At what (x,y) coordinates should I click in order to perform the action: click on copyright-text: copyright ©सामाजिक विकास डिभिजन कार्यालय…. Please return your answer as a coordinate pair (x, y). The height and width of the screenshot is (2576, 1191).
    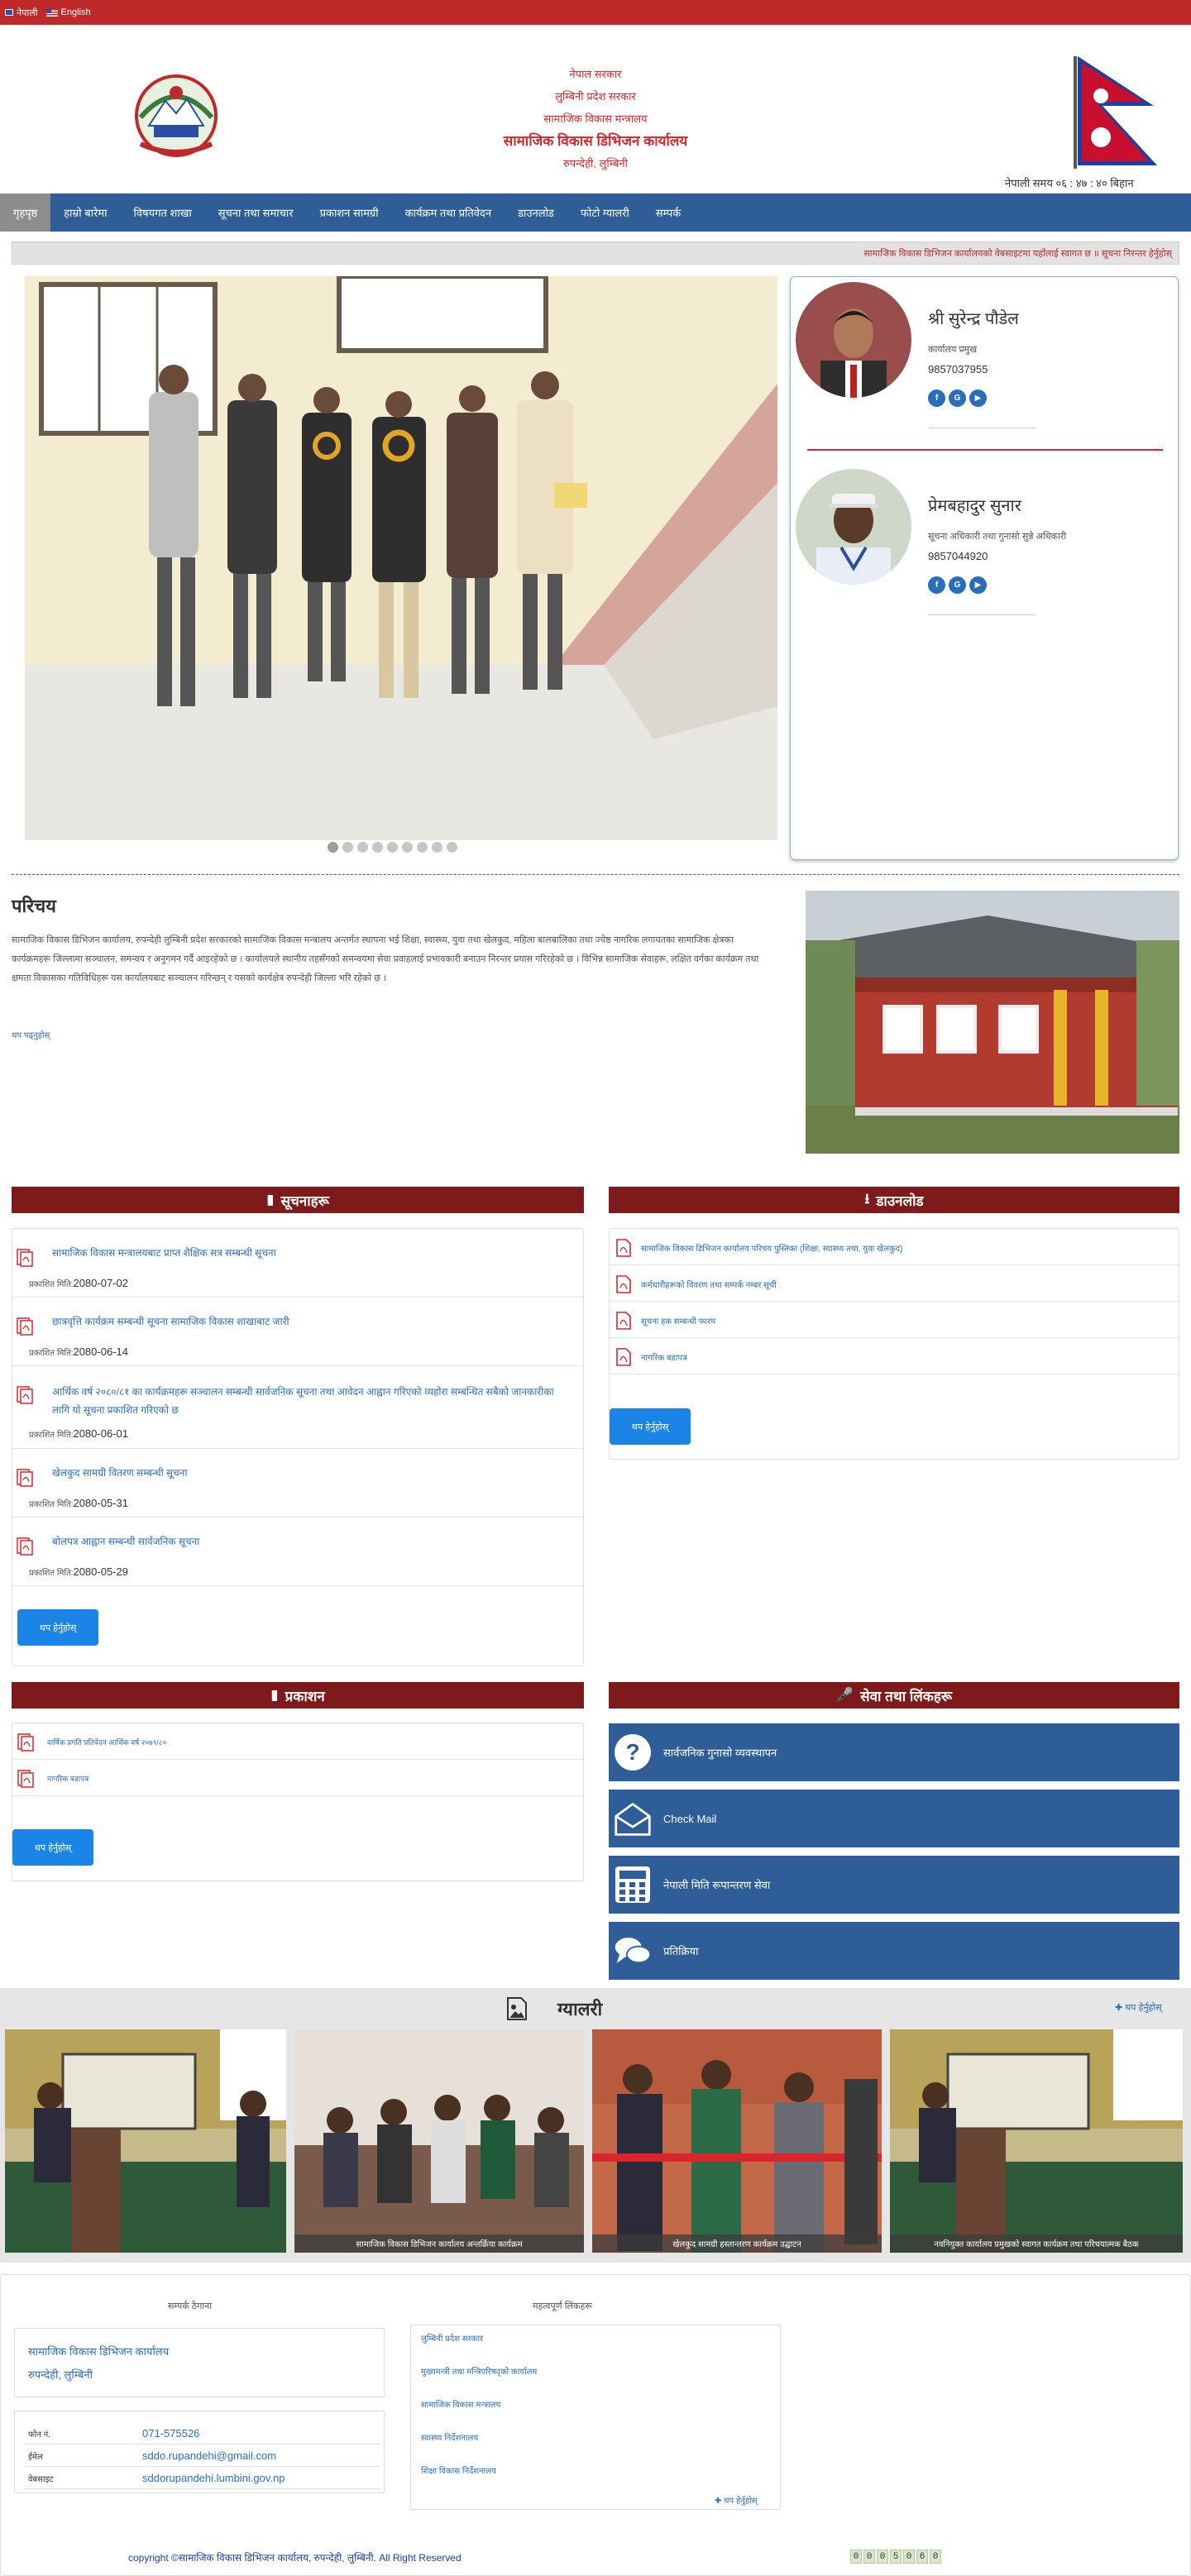
    Looking at the image, I should click on (295, 2558).